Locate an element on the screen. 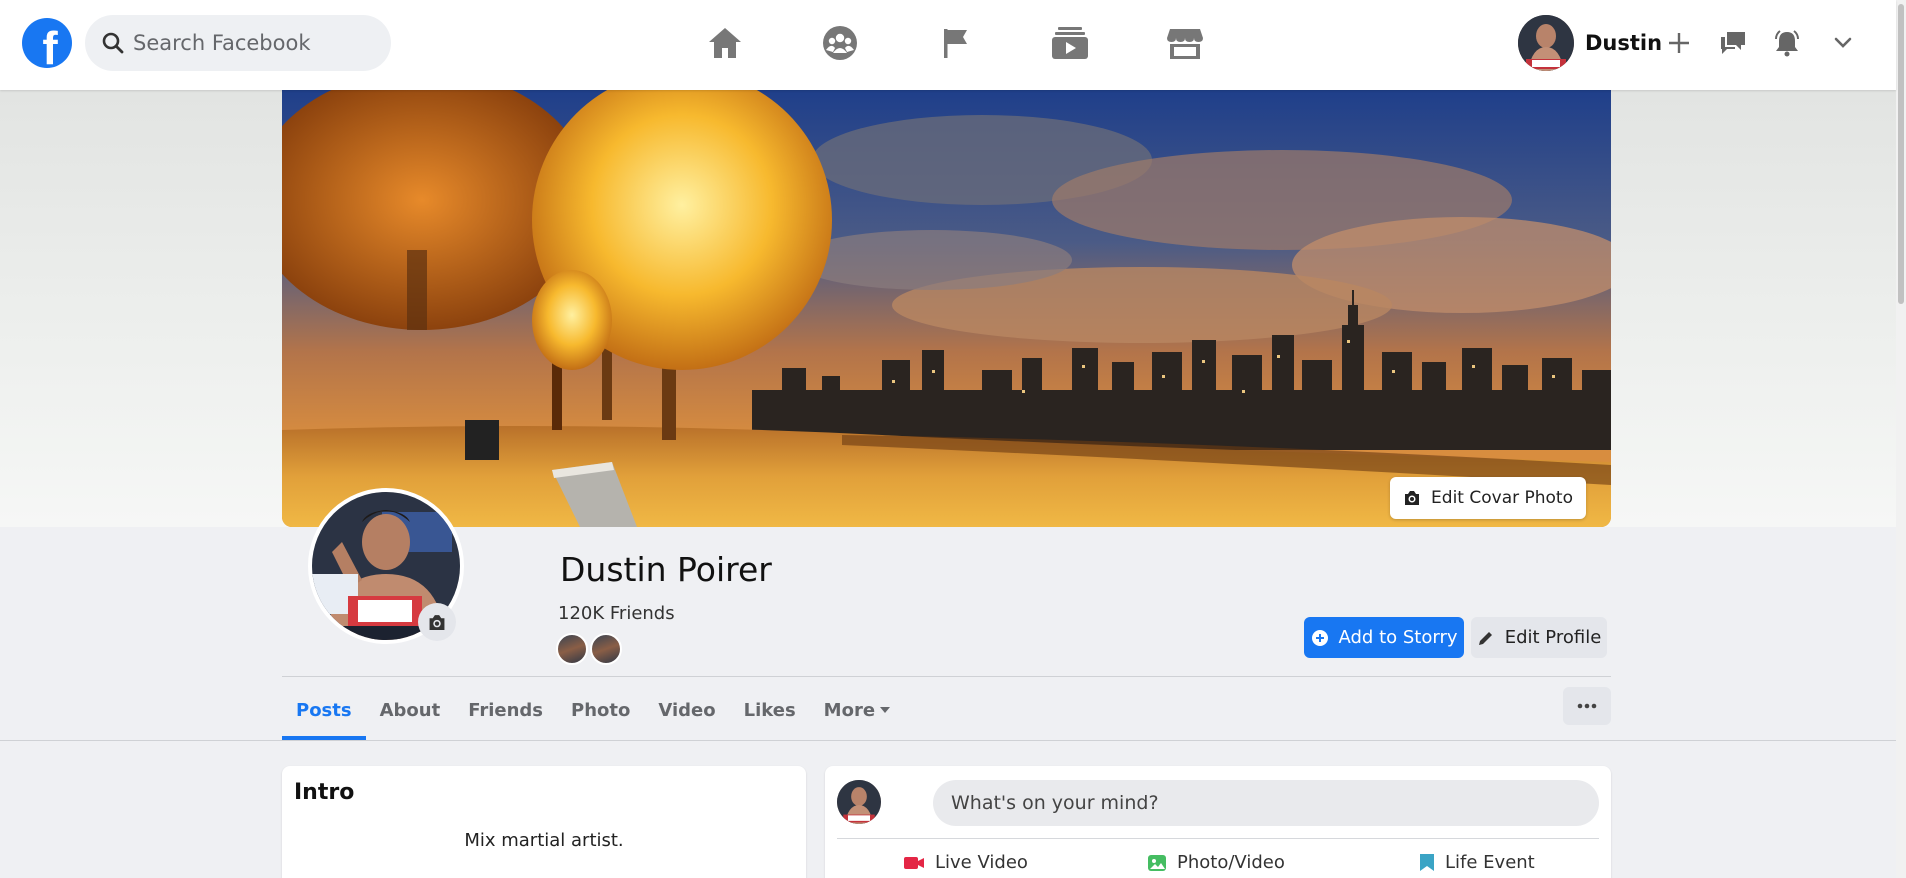 This screenshot has width=1906, height=878. page-scrollbar is located at coordinates (1901, 439).